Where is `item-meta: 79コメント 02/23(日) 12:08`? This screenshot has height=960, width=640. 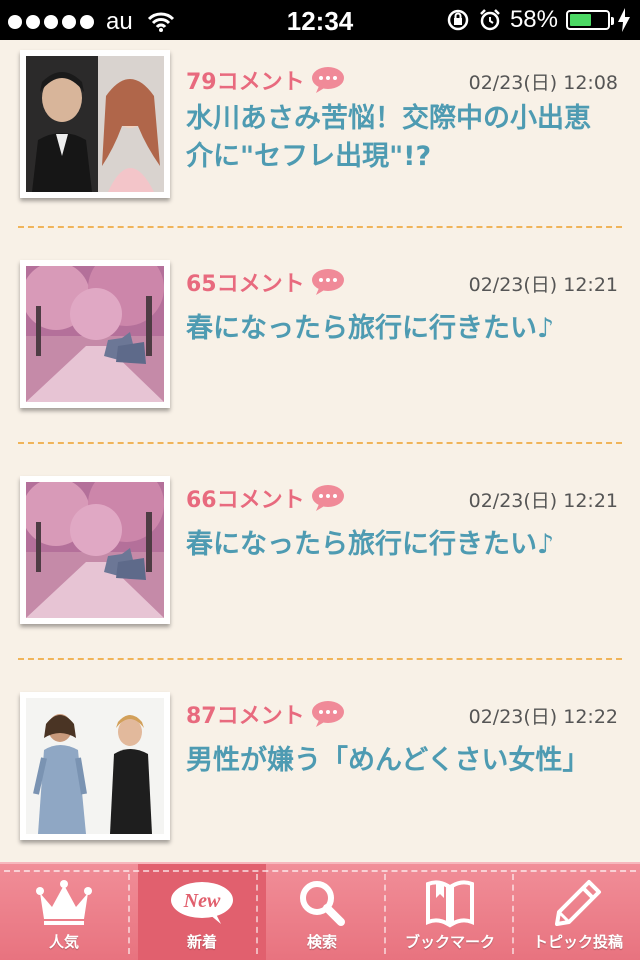
item-meta: 79コメント 02/23(日) 12:08 is located at coordinates (402, 81).